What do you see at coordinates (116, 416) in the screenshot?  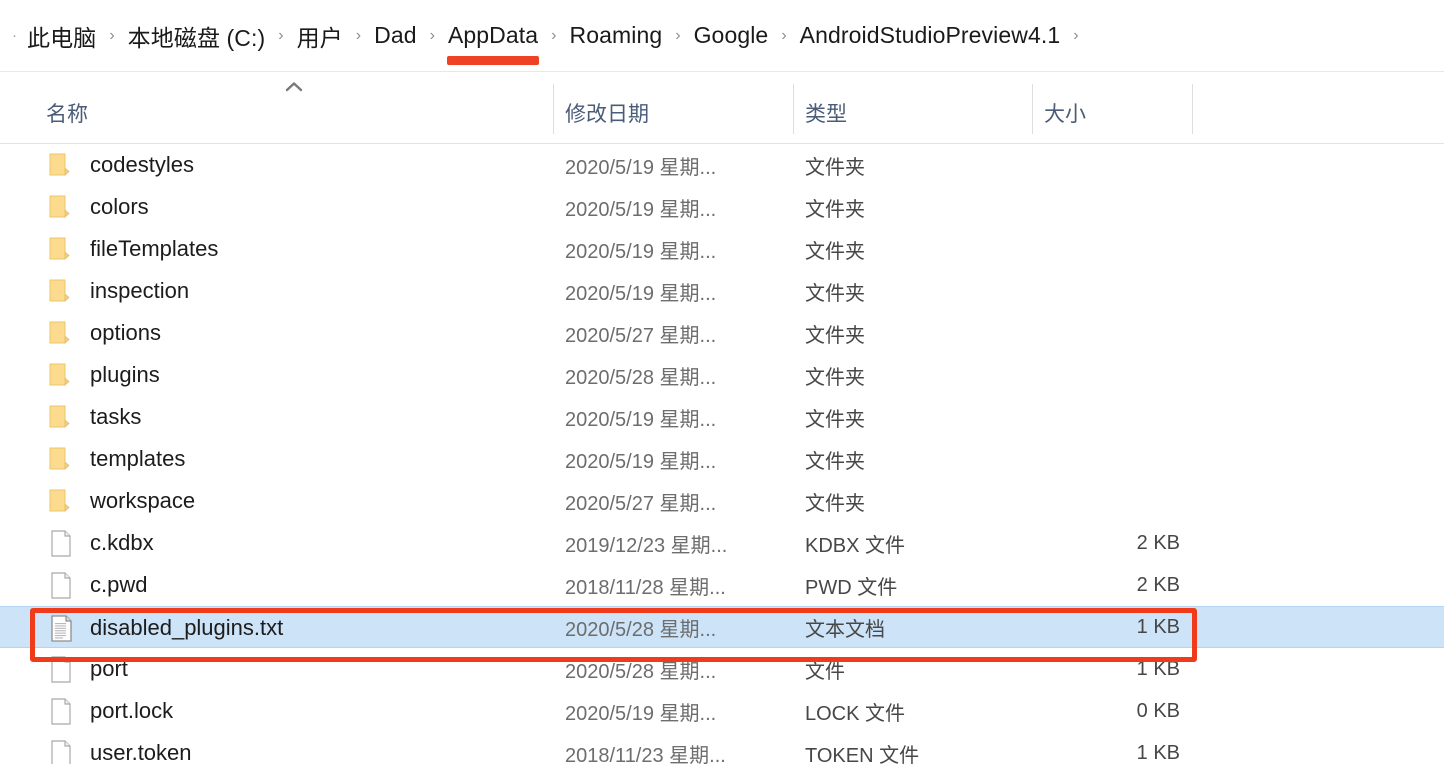 I see `file-name-label: tasks` at bounding box center [116, 416].